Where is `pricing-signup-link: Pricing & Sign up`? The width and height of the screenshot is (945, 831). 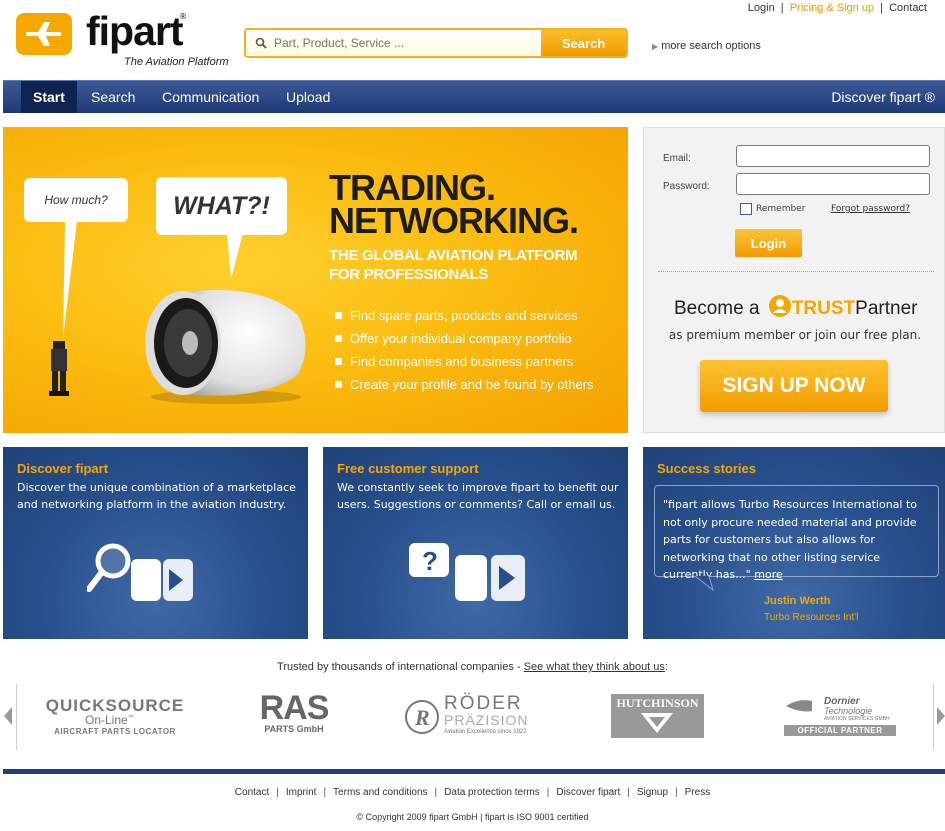 pricing-signup-link: Pricing & Sign up is located at coordinates (832, 8).